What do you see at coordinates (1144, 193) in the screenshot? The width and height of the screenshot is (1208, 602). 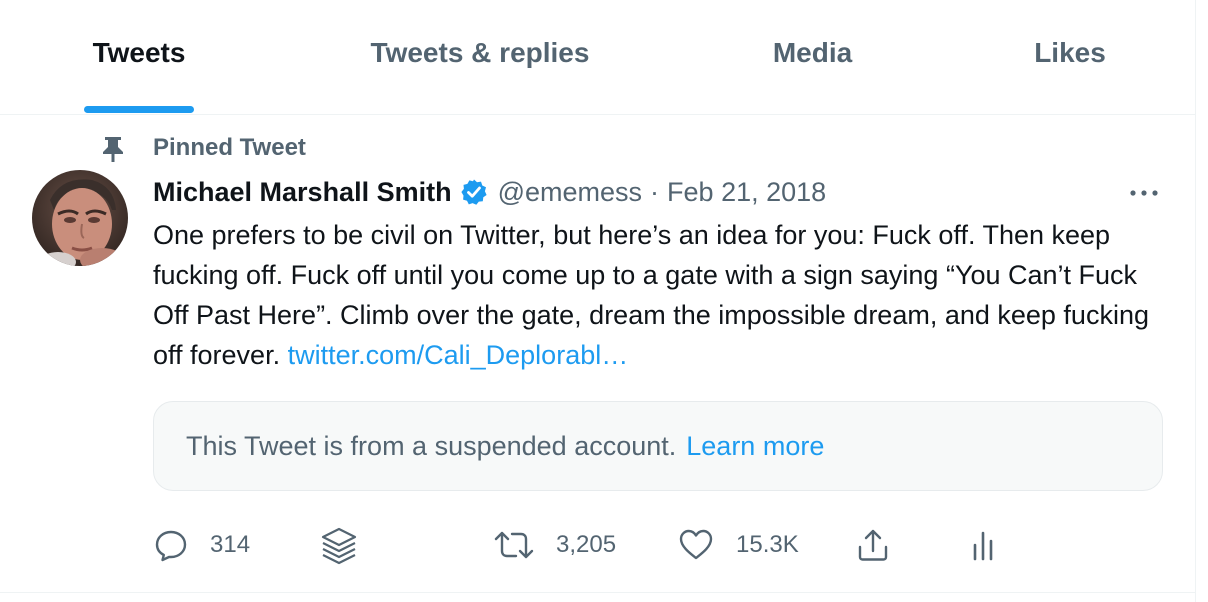 I see `more-icon` at bounding box center [1144, 193].